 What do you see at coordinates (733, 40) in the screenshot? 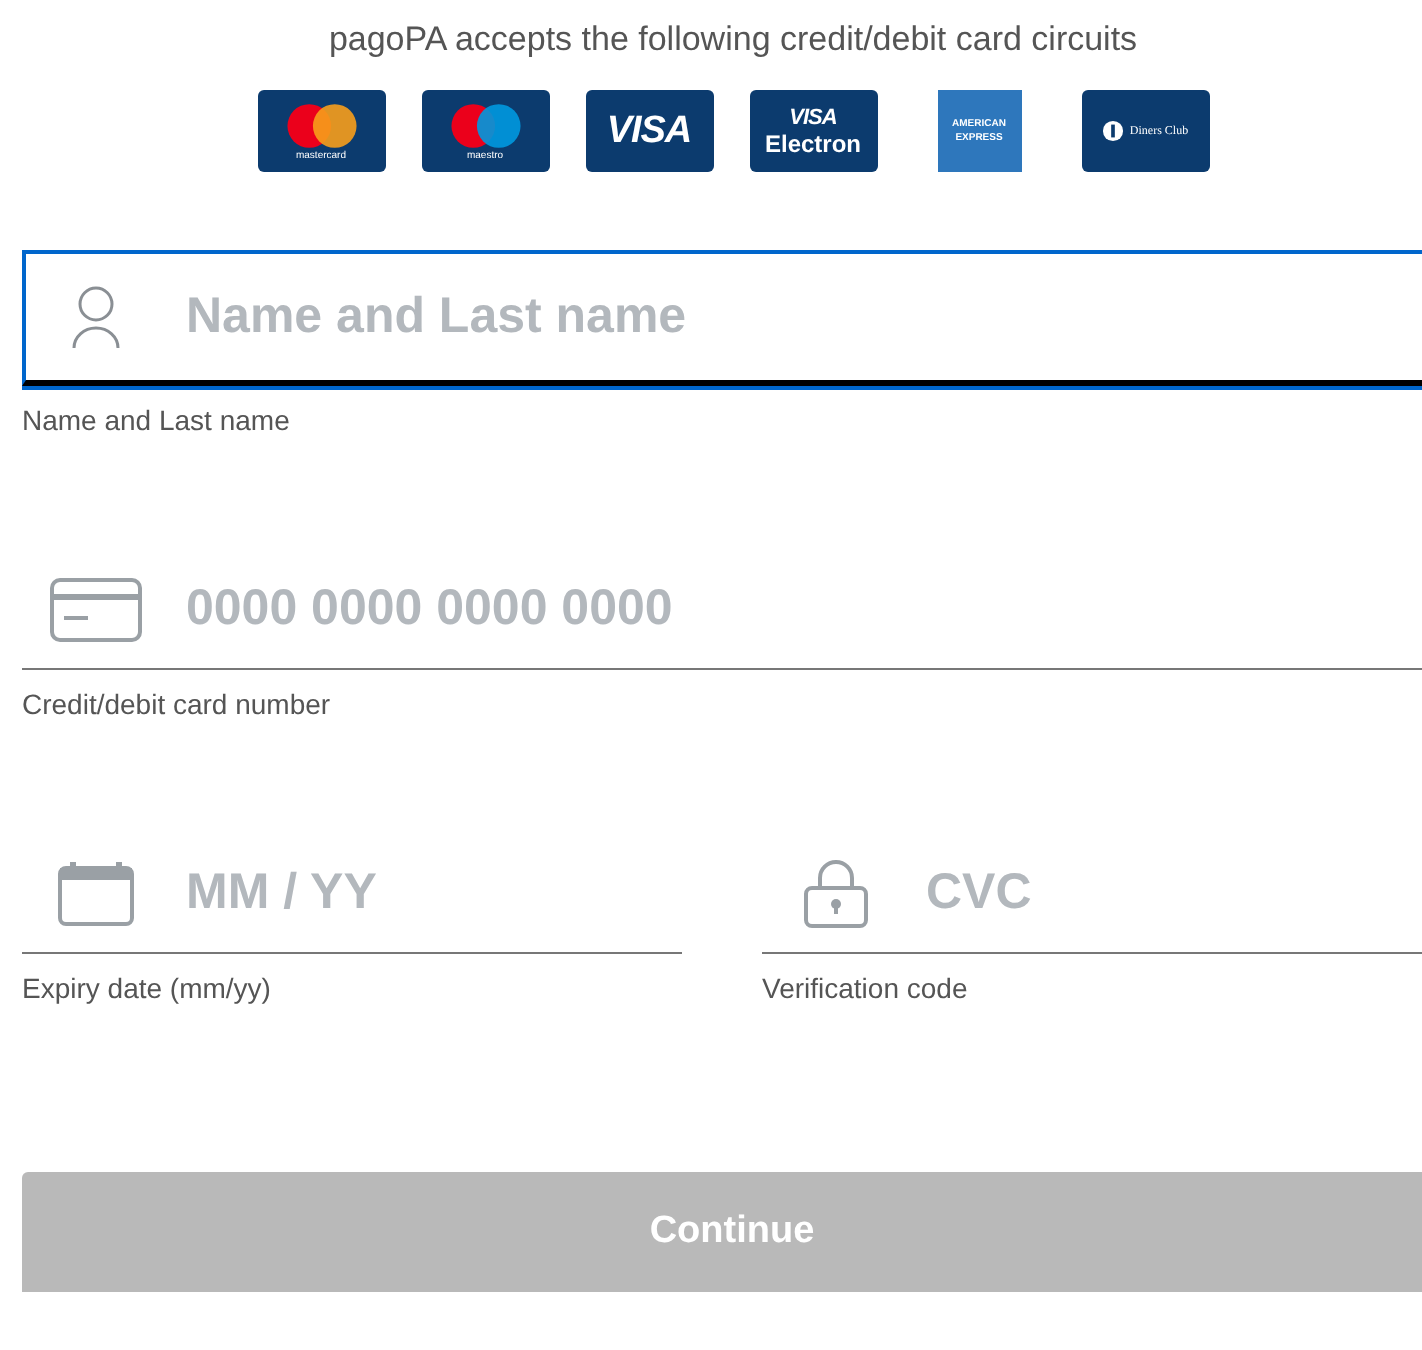
I see `circuits-heading: pagoPA accepts the following credit/debit card circuits` at bounding box center [733, 40].